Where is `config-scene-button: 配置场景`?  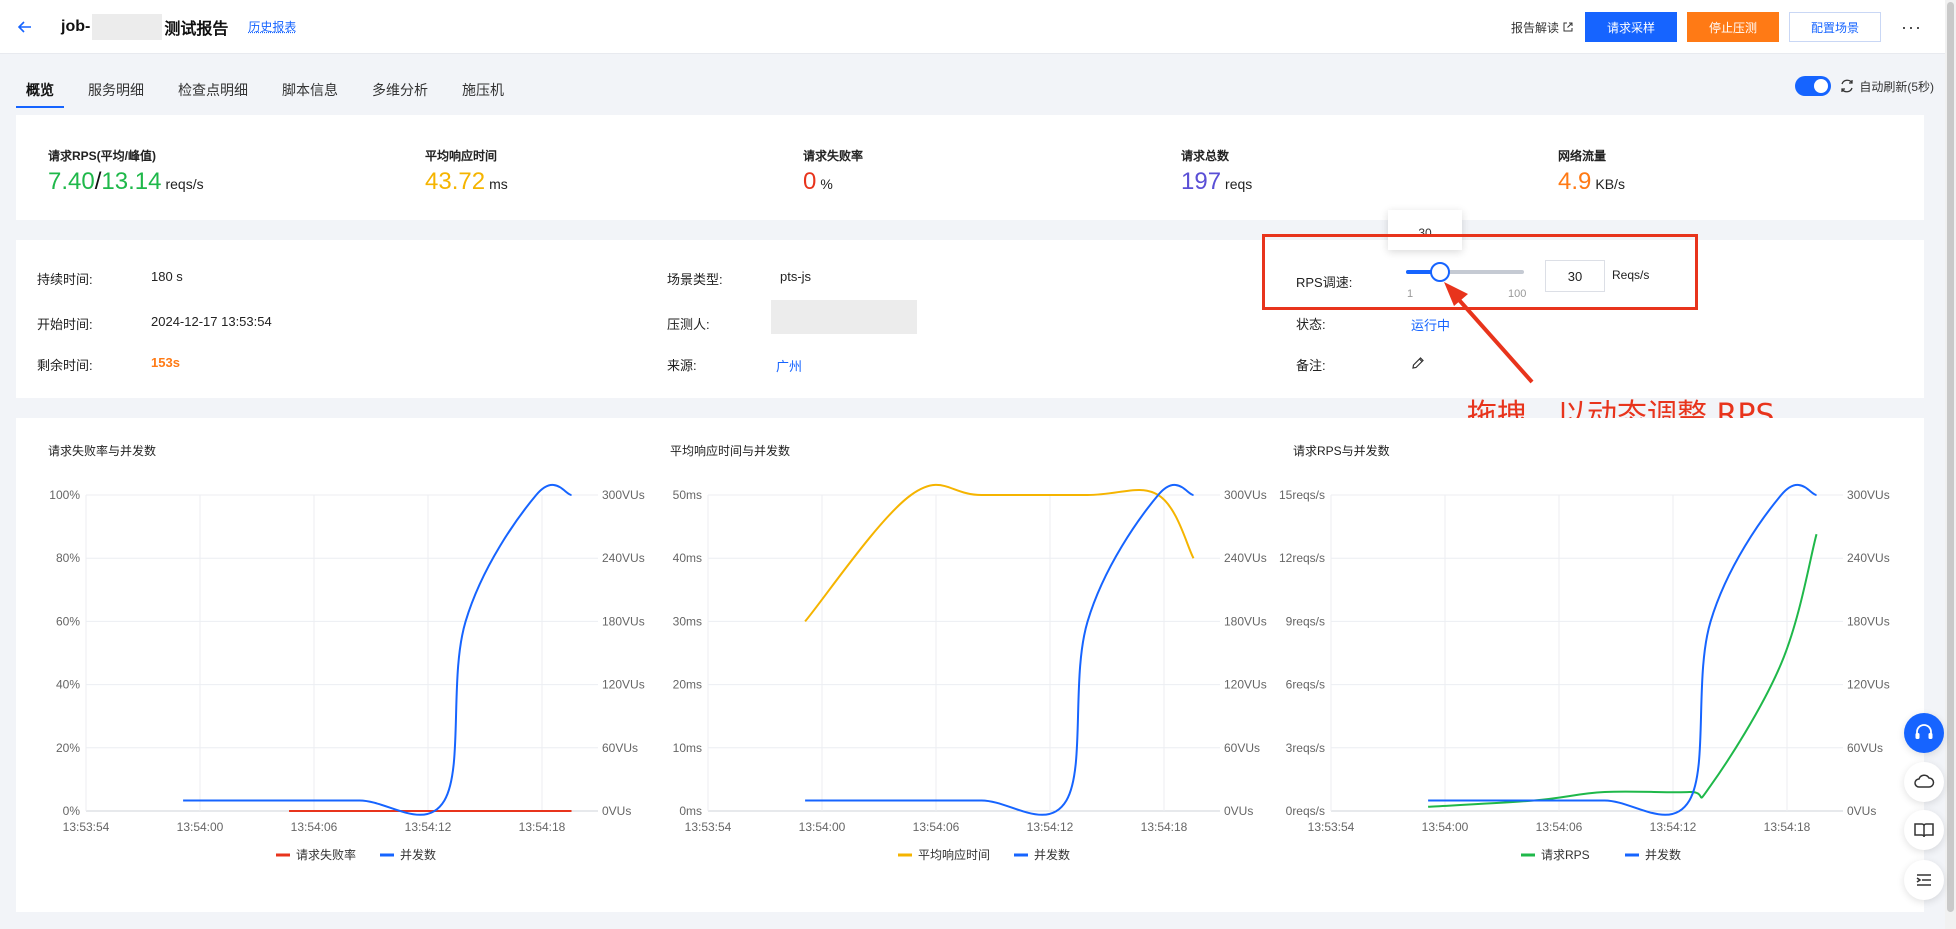 config-scene-button: 配置场景 is located at coordinates (1835, 27).